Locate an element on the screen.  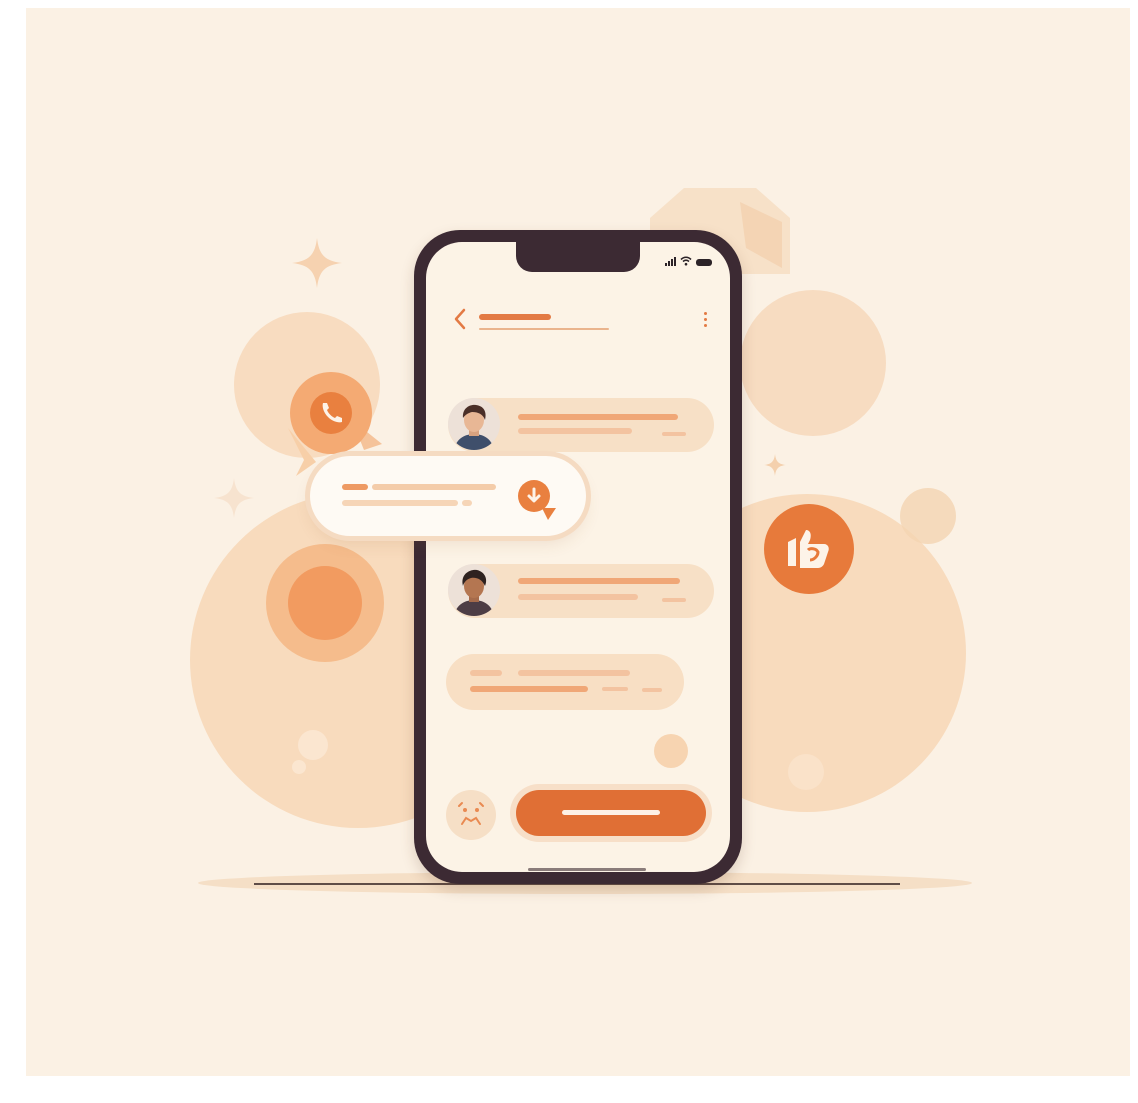
chat-subtitle-placeholder is located at coordinates (544, 329).